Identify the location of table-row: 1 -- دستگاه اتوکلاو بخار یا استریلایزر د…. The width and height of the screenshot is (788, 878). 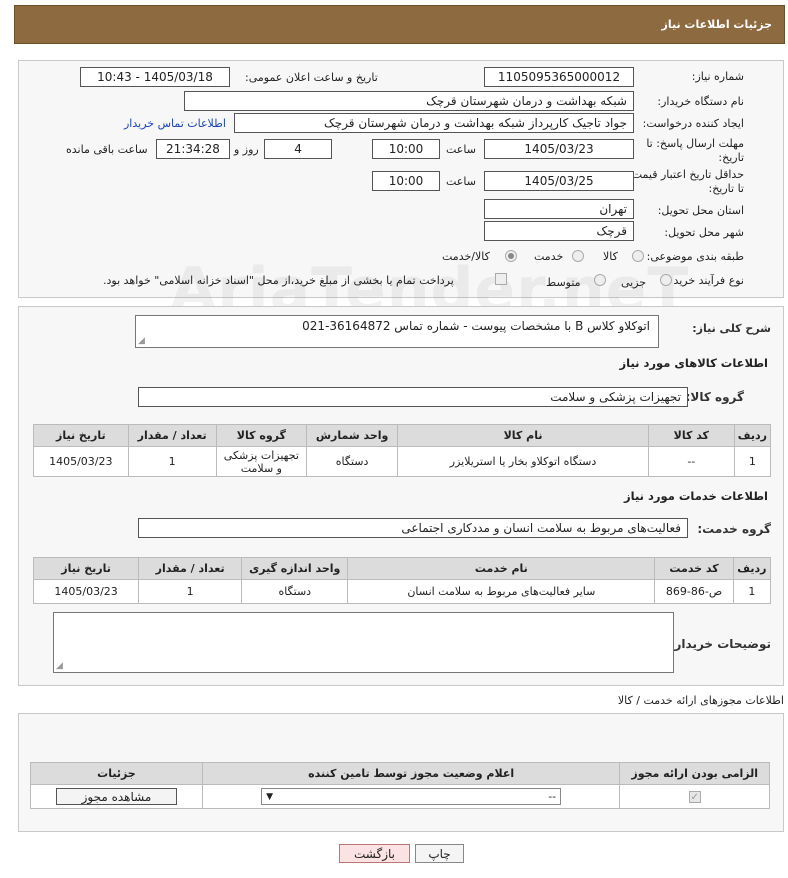
(402, 461).